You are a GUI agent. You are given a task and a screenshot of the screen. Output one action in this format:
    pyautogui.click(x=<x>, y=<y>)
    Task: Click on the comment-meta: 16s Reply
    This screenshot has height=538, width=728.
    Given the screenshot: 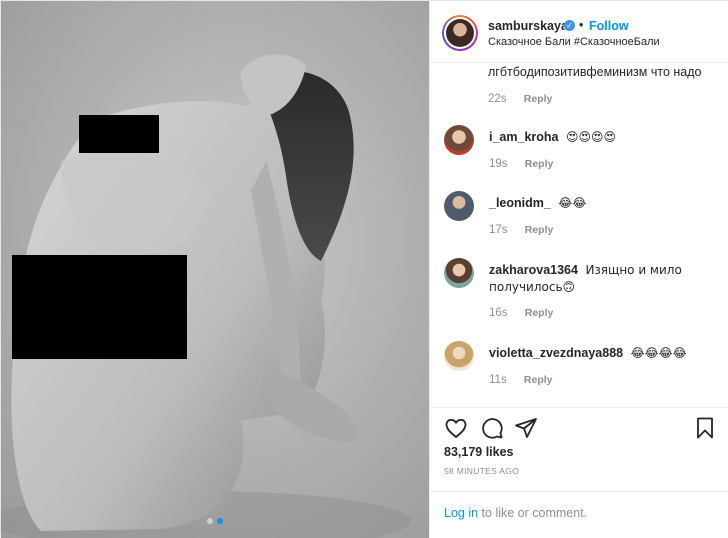 What is the action you would take?
    pyautogui.click(x=521, y=313)
    